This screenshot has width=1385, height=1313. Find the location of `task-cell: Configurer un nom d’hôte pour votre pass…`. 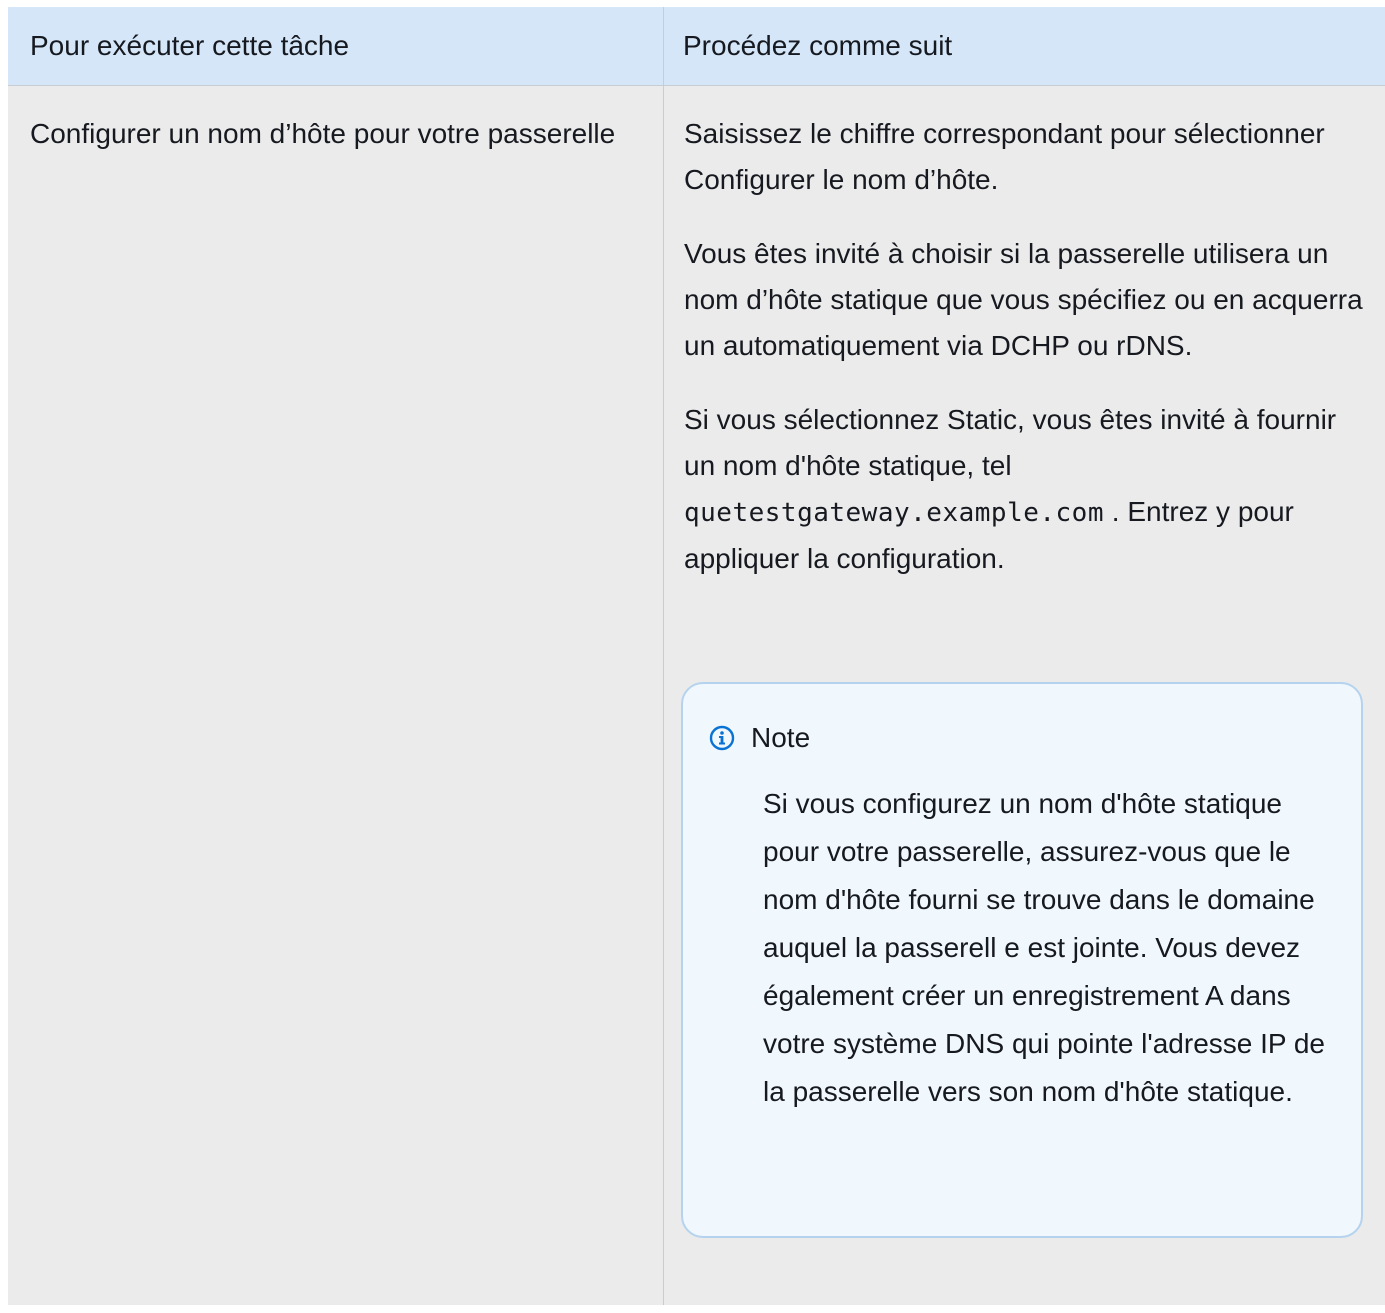

task-cell: Configurer un nom d’hôte pour votre pass… is located at coordinates (323, 133).